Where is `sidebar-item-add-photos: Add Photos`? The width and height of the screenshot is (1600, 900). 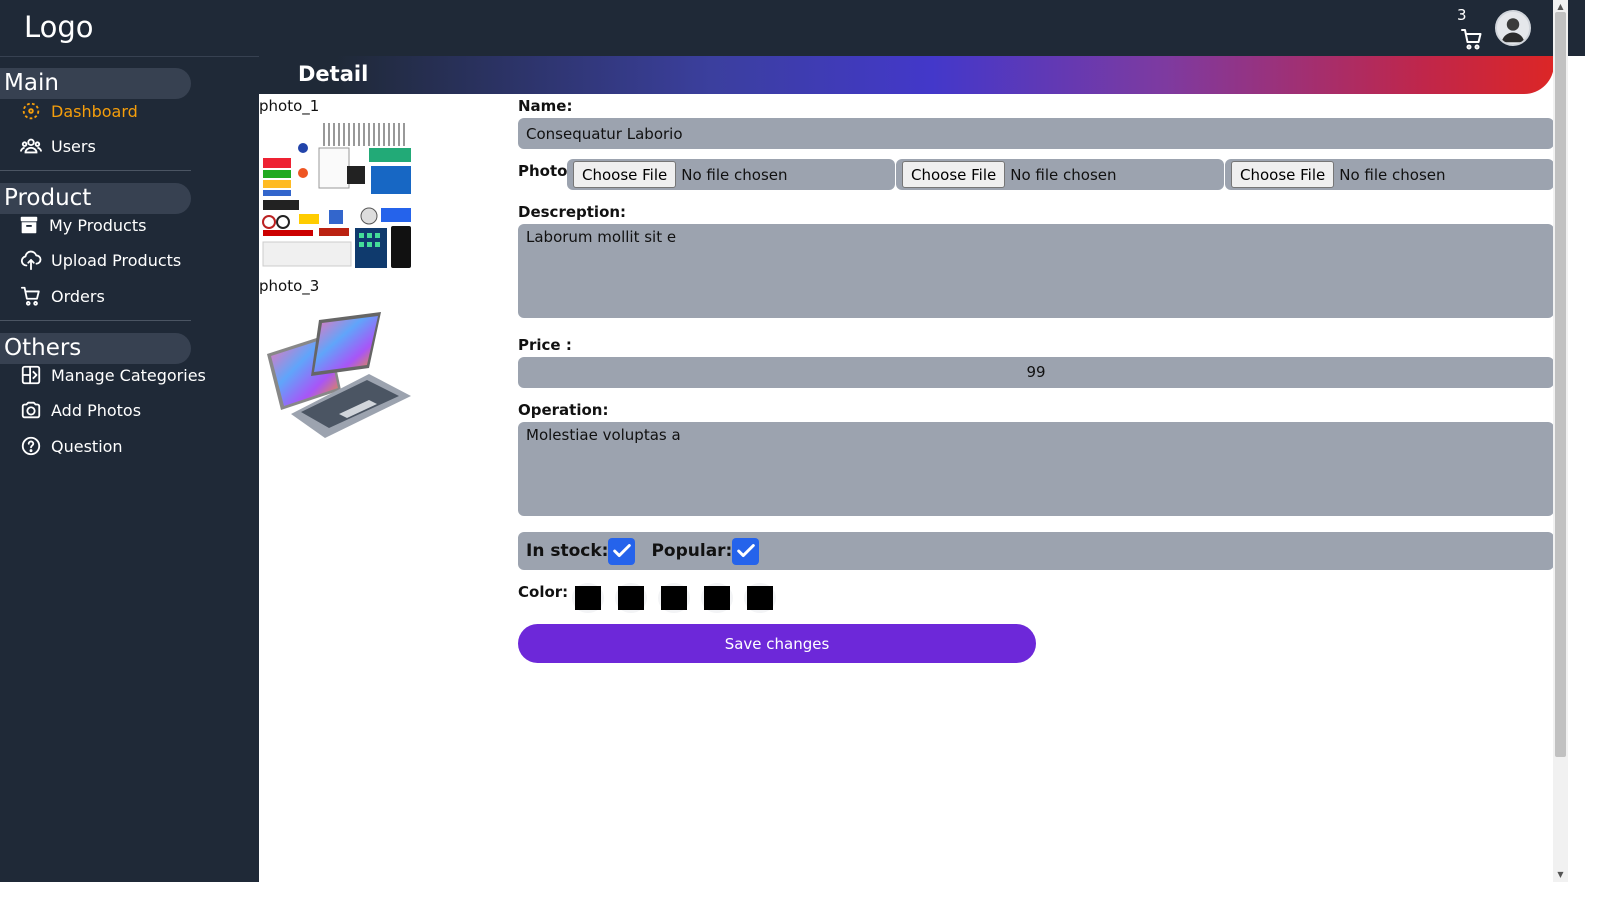 sidebar-item-add-photos: Add Photos is located at coordinates (80, 410).